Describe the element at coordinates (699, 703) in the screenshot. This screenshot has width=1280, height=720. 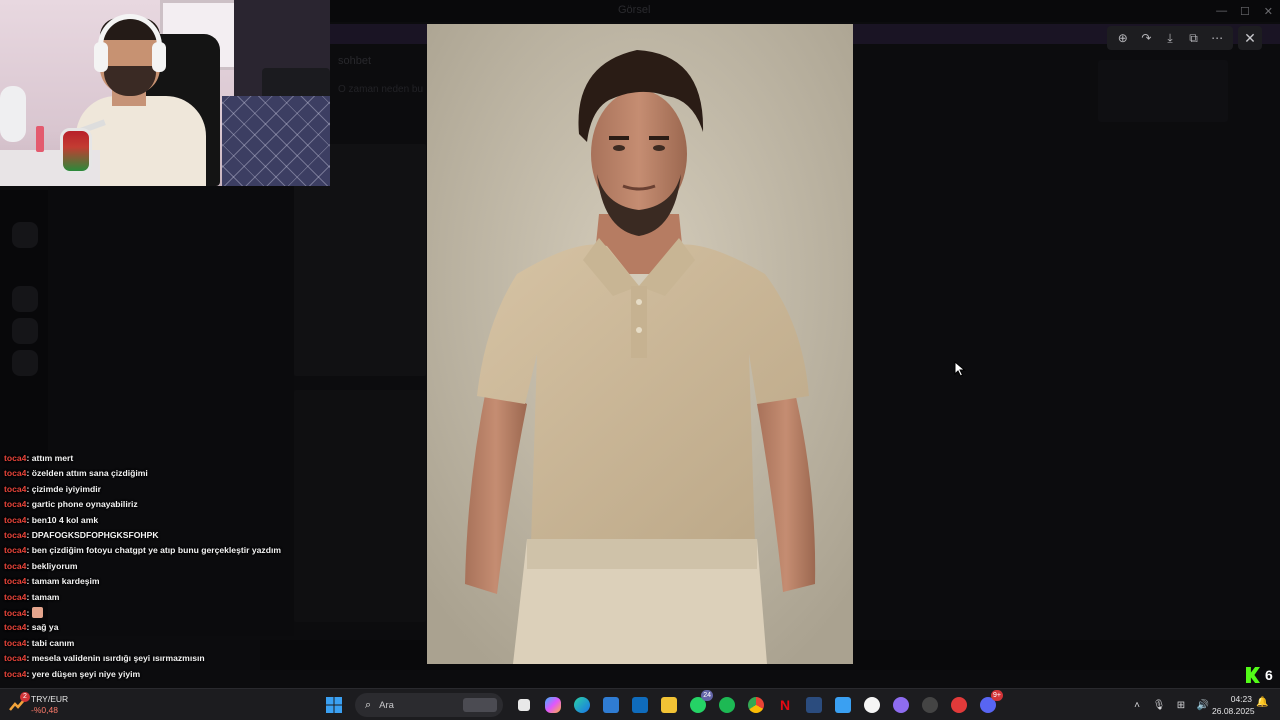
I see `whatsapp-button: 24` at that location.